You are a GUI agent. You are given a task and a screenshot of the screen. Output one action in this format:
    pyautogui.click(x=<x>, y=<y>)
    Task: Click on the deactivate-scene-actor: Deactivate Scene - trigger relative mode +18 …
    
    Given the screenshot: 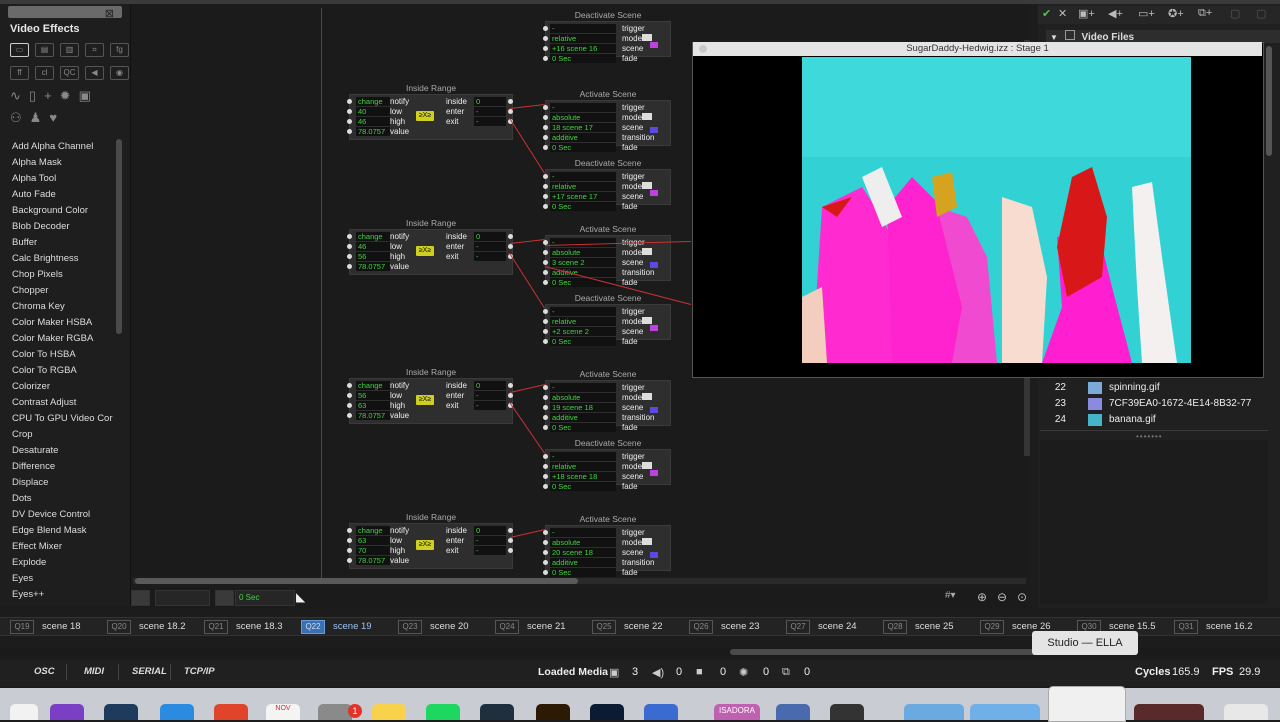 What is the action you would take?
    pyautogui.click(x=607, y=464)
    